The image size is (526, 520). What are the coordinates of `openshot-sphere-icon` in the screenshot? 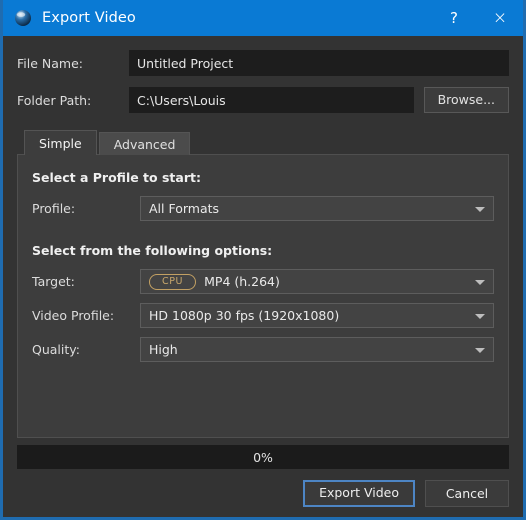 It's located at (23, 18).